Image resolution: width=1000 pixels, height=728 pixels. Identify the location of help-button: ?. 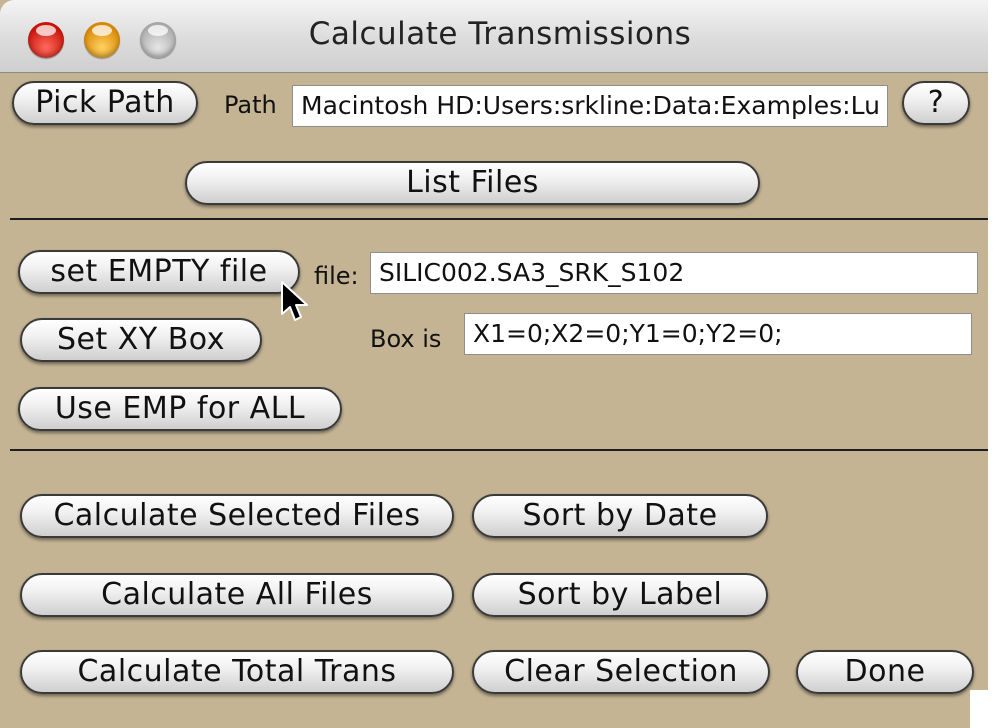
(936, 103).